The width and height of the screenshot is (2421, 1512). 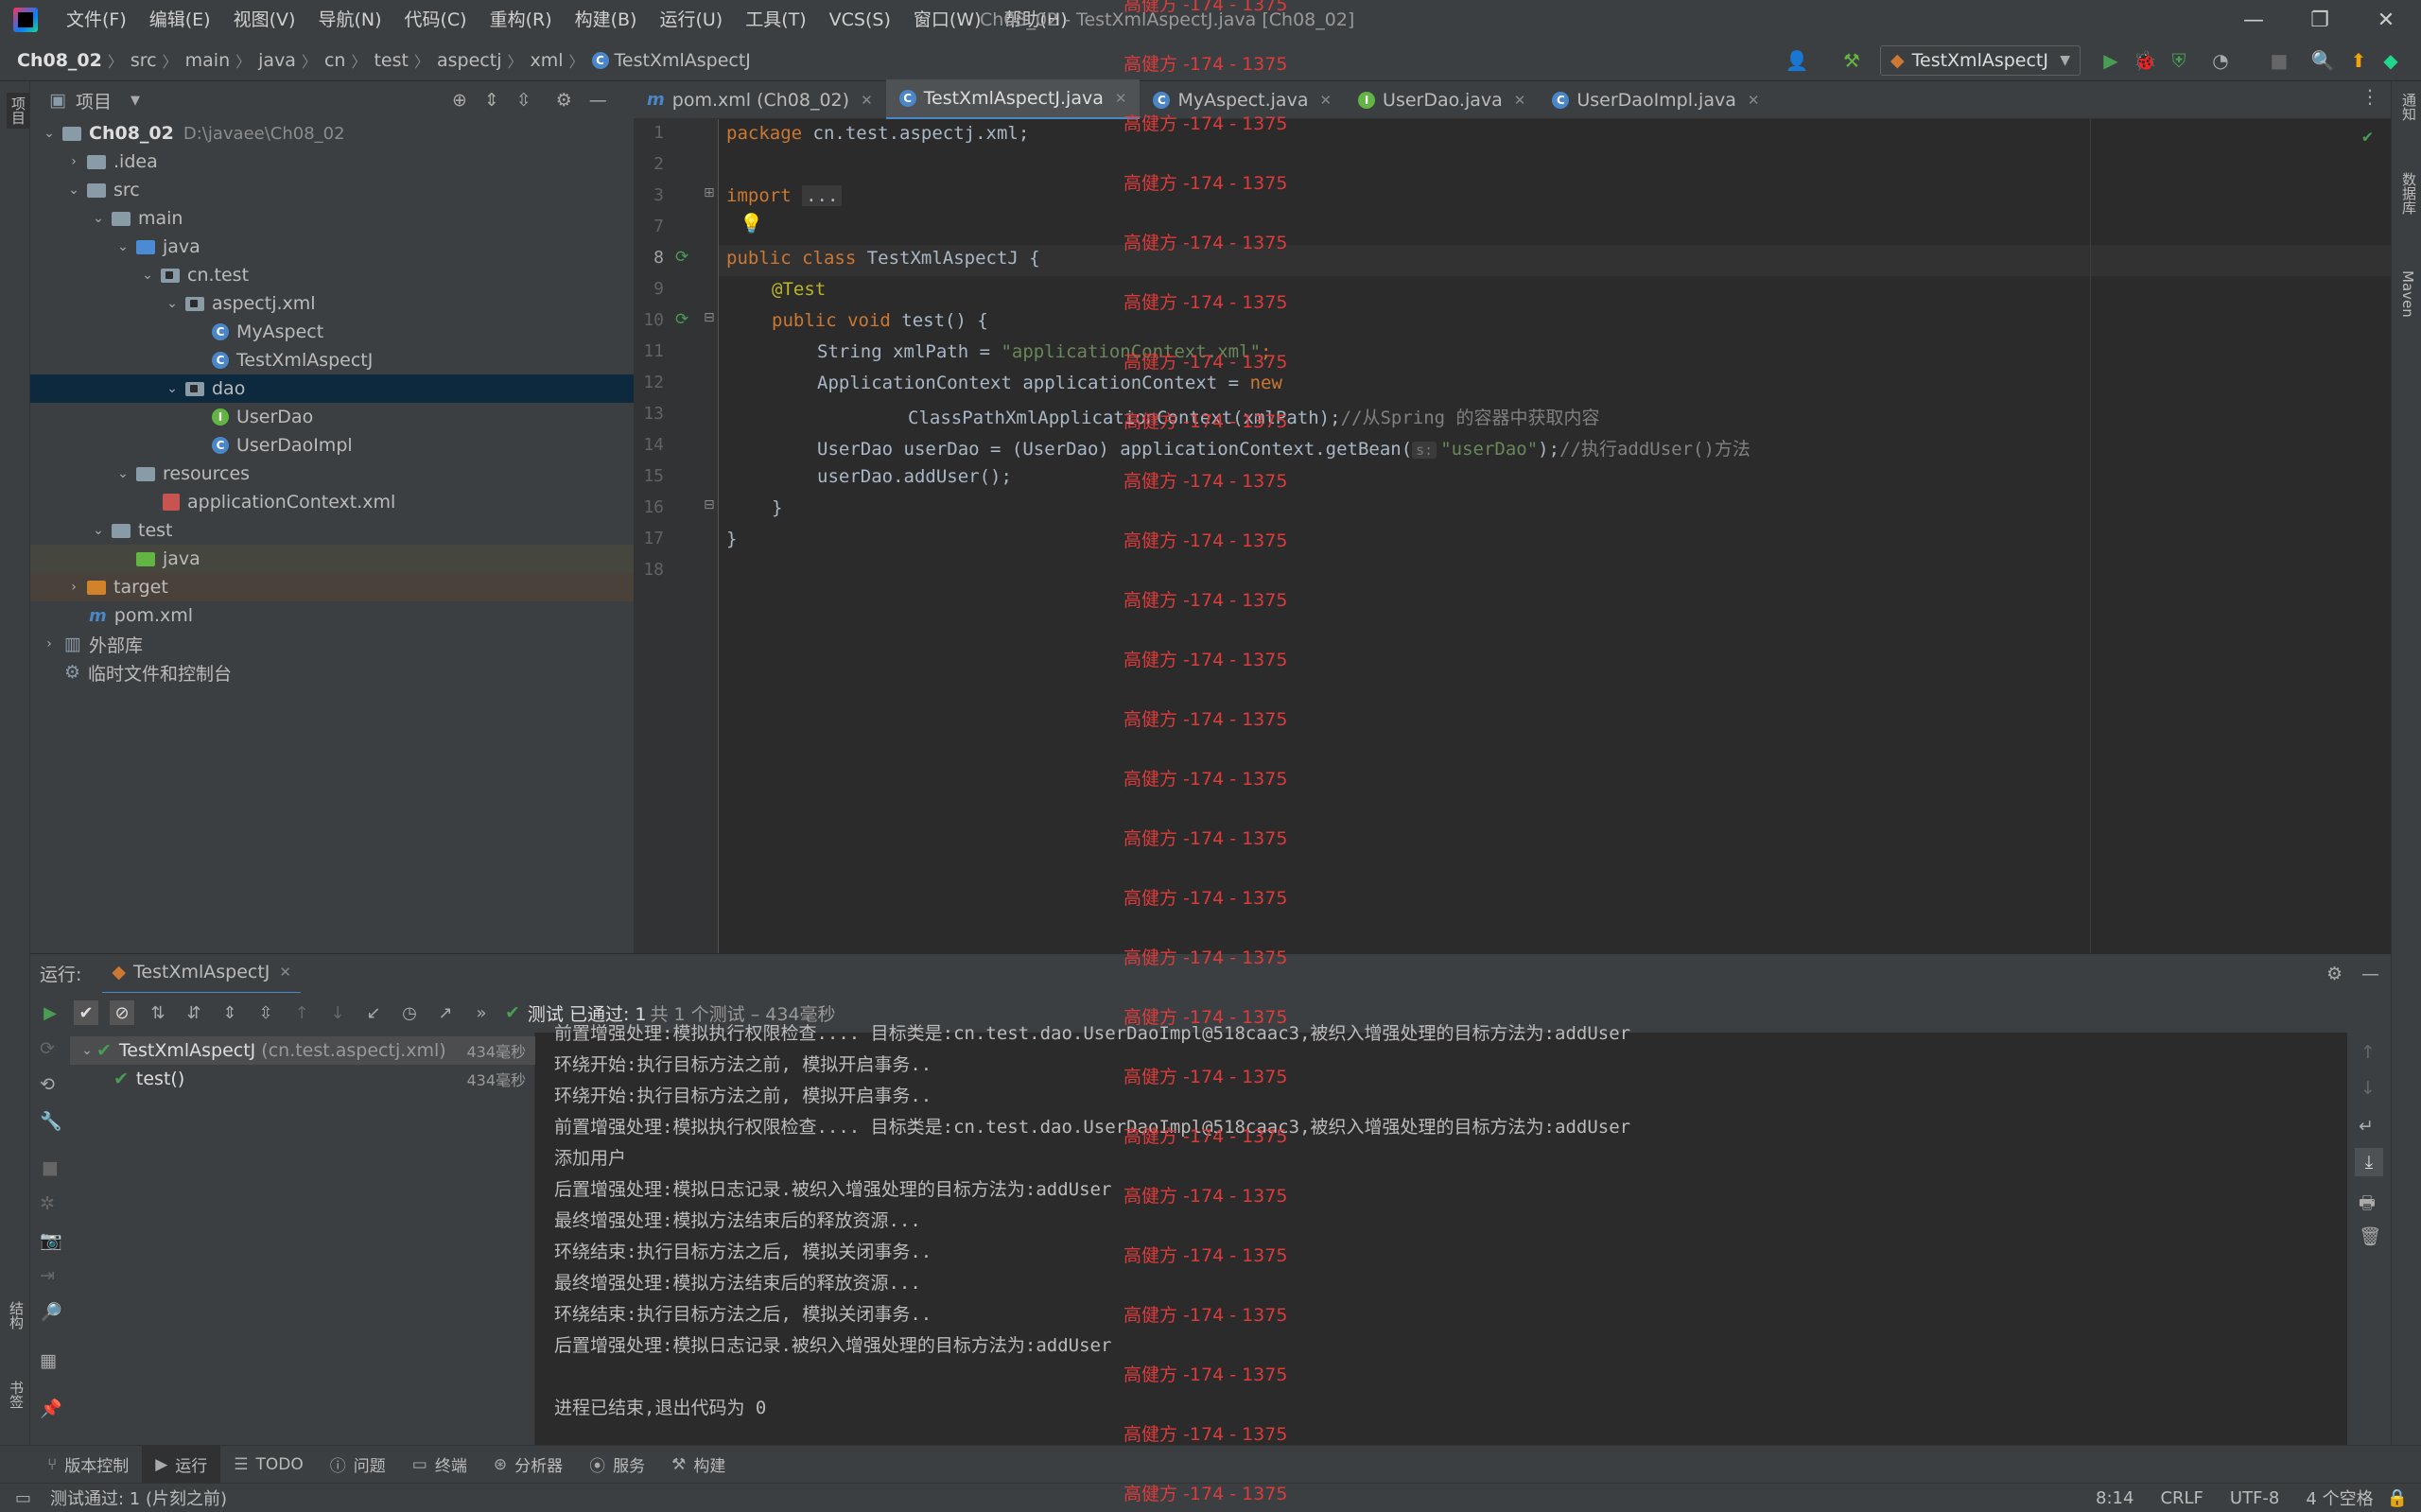 What do you see at coordinates (332, 530) in the screenshot?
I see `tree-item: ⌄ test` at bounding box center [332, 530].